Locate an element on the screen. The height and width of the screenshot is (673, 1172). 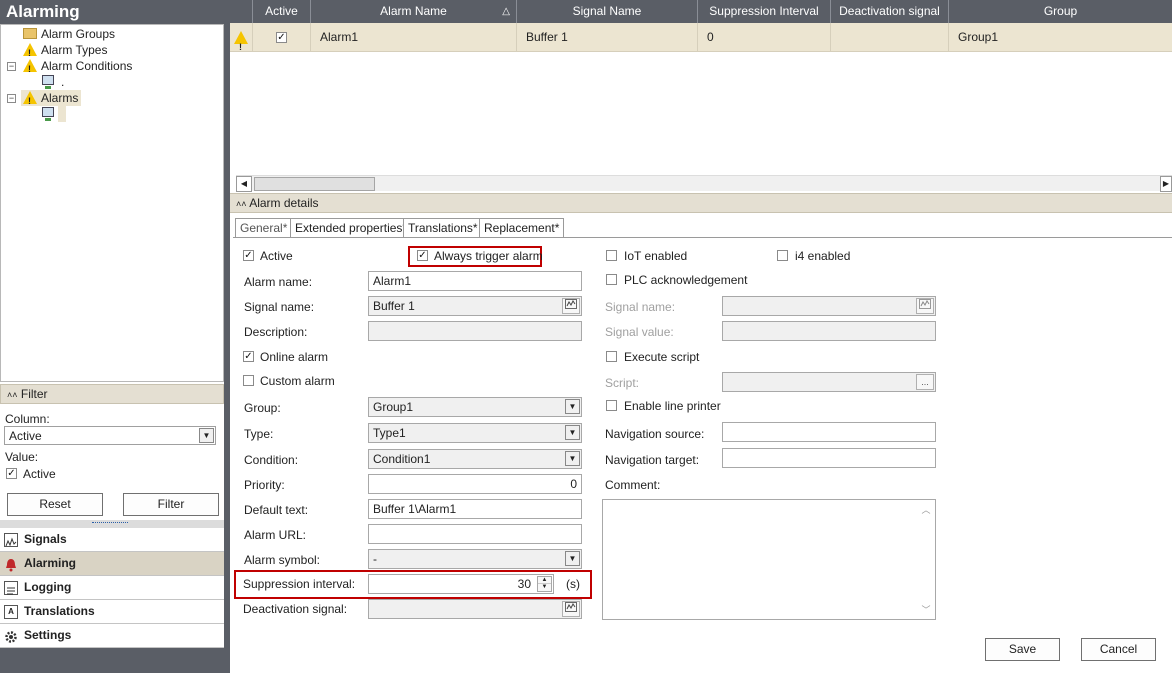
alarm-url-input is located at coordinates (475, 534).